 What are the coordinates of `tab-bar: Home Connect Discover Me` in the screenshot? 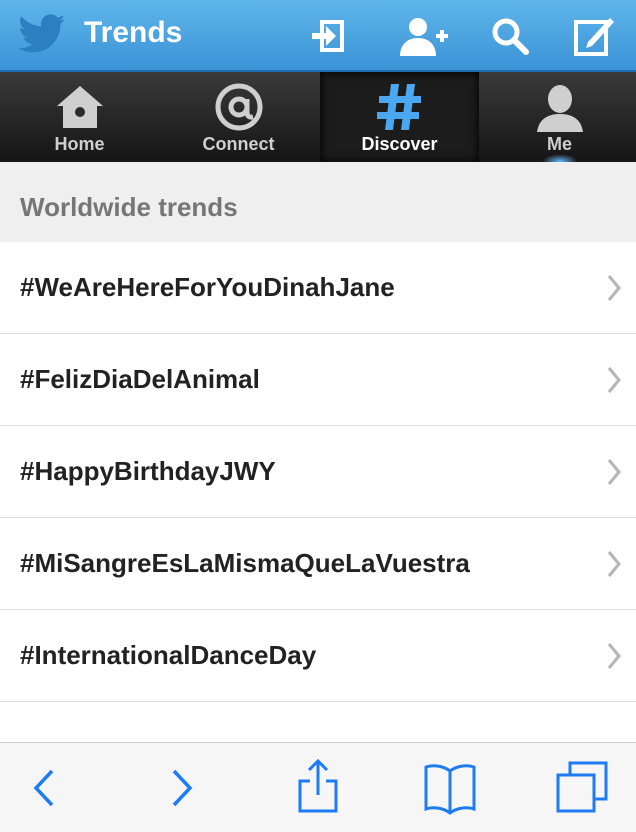 It's located at (318, 117).